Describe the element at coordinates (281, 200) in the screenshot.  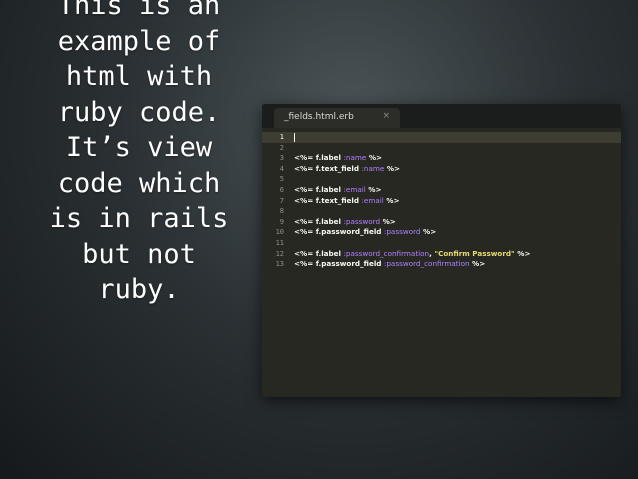
I see `line-number: 7` at that location.